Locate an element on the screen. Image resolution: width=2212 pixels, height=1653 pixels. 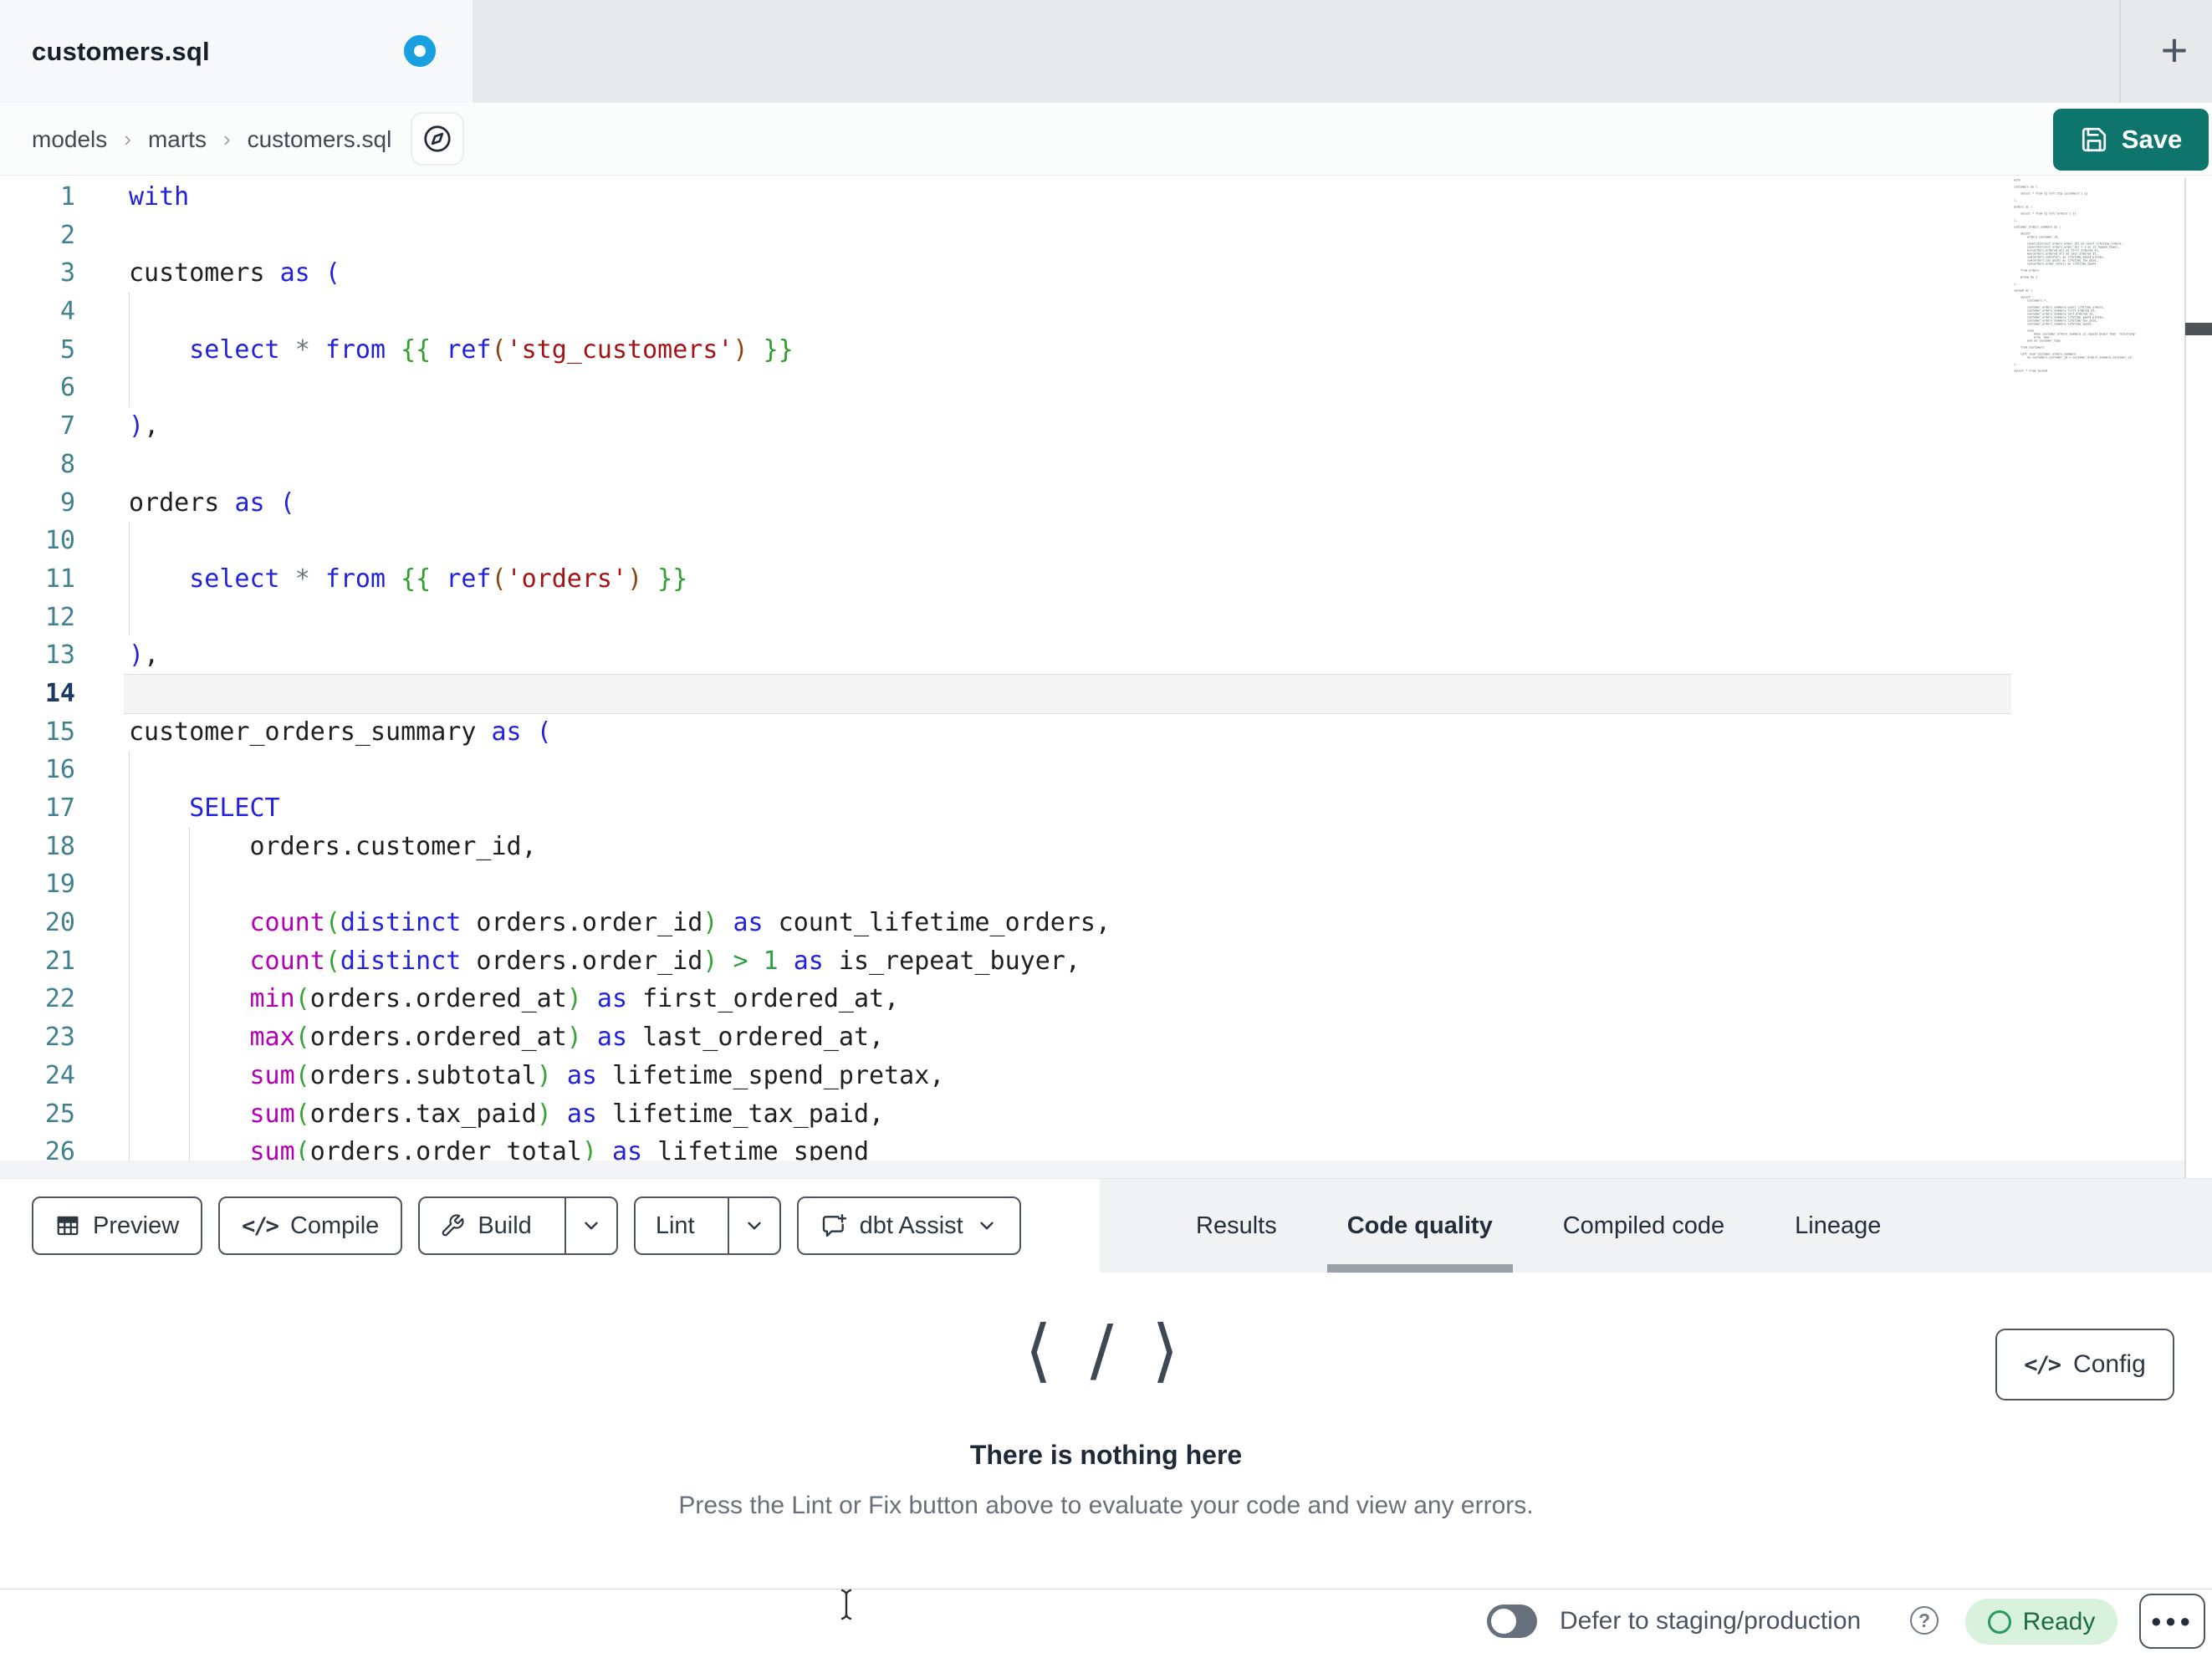
lint-button-label: Lint is located at coordinates (675, 1225).